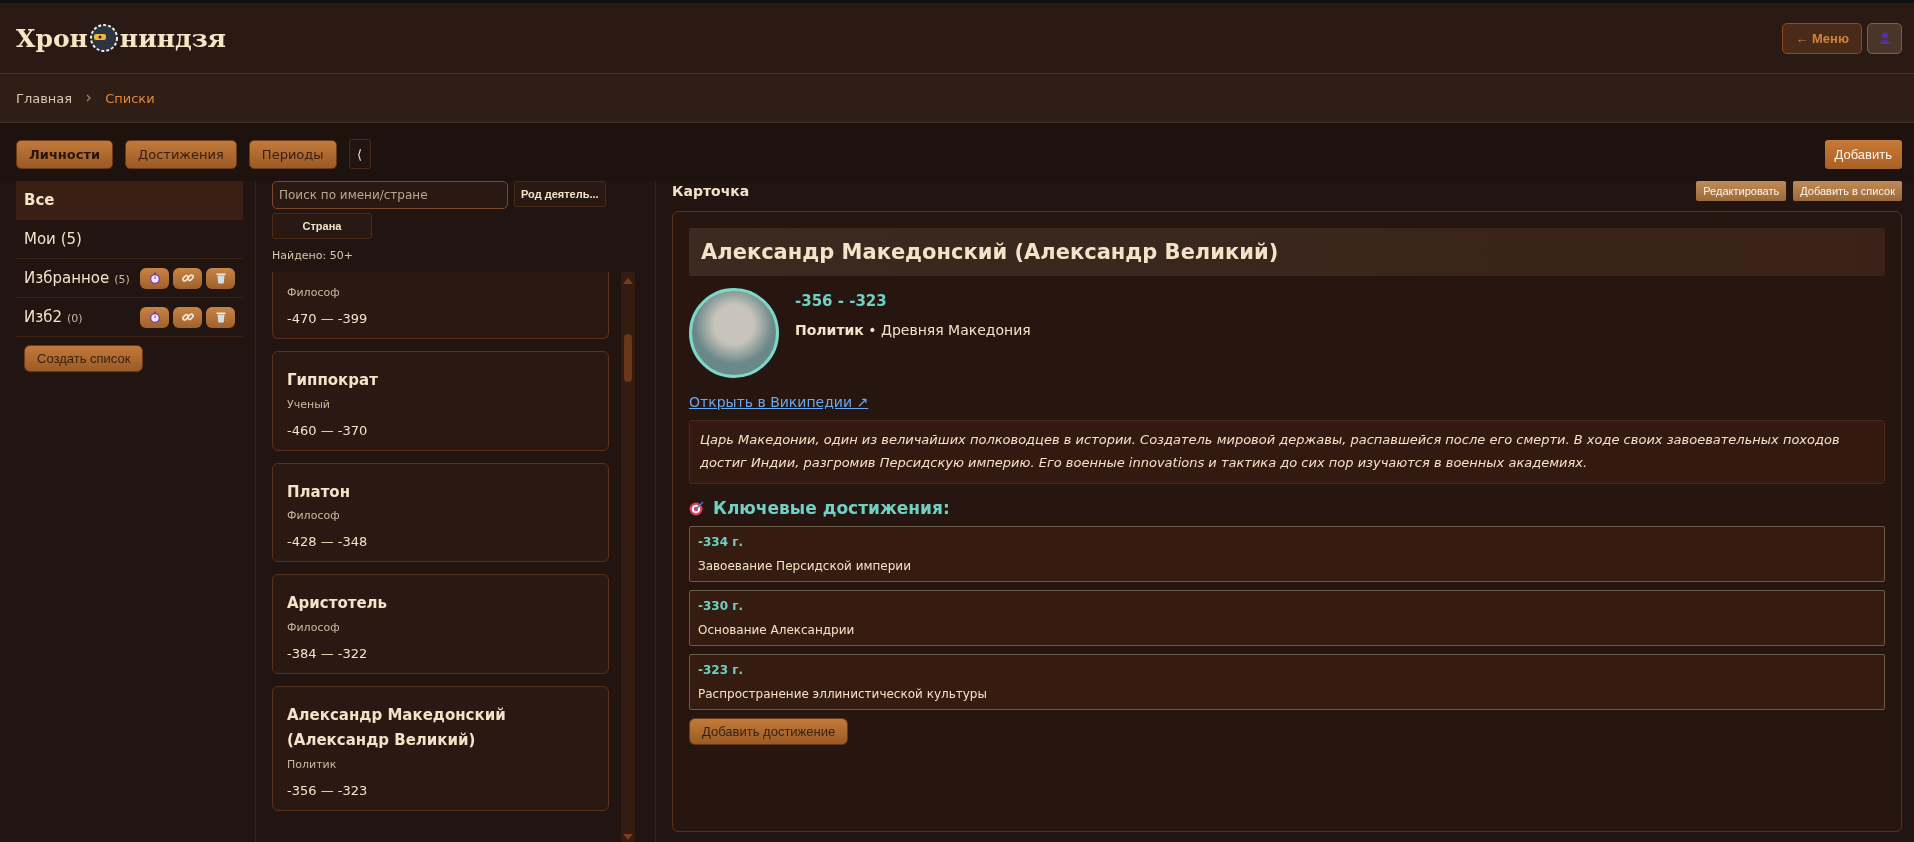  Describe the element at coordinates (309, 404) in the screenshot. I see `person-role: Ученый` at that location.